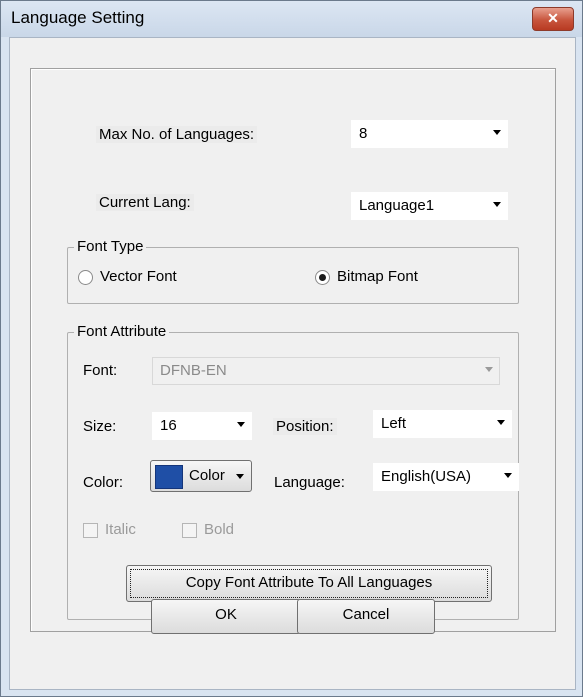 This screenshot has height=697, width=583. Describe the element at coordinates (122, 331) in the screenshot. I see `font-attribute-title: Font Attribute` at that location.